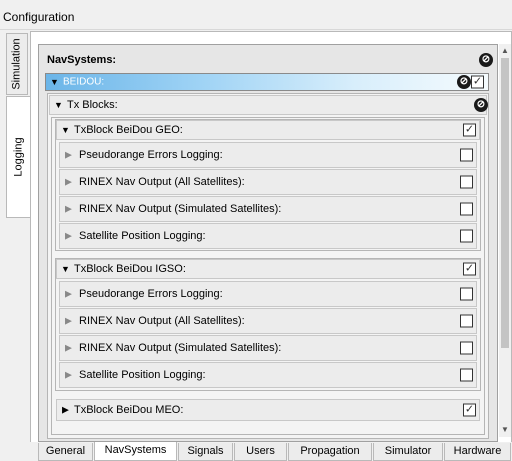 This screenshot has width=512, height=461. What do you see at coordinates (82, 60) in the screenshot?
I see `navsystems-title: NavSystems:` at bounding box center [82, 60].